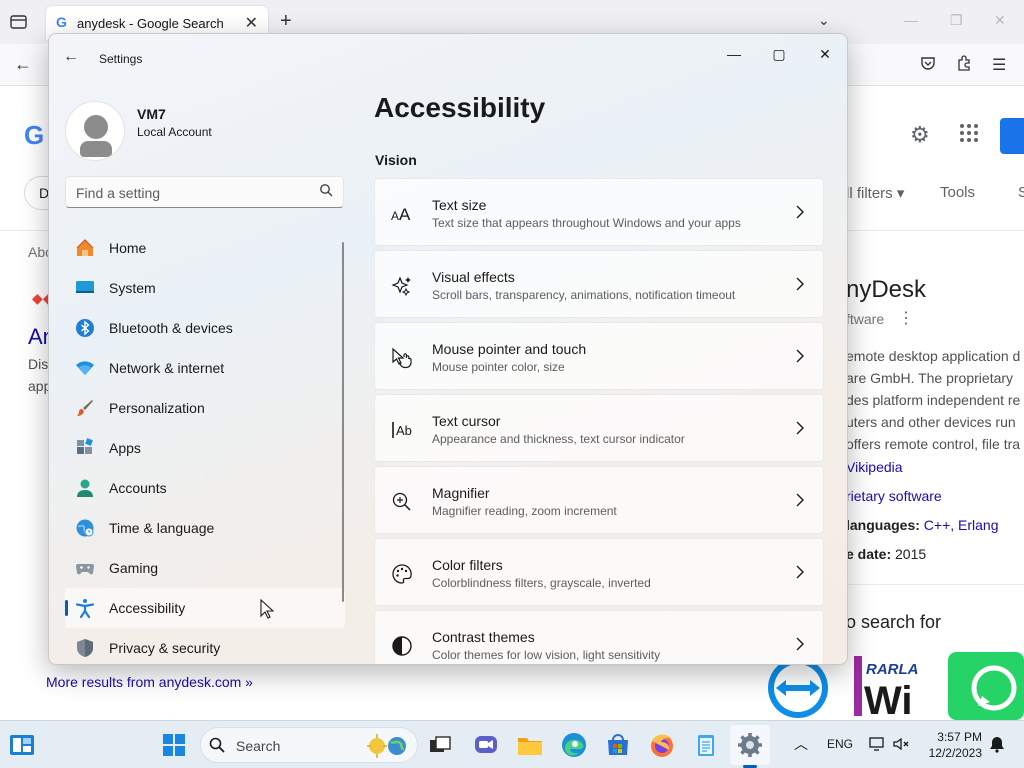 This screenshot has width=1024, height=768. What do you see at coordinates (326, 190) in the screenshot?
I see `search-icon` at bounding box center [326, 190].